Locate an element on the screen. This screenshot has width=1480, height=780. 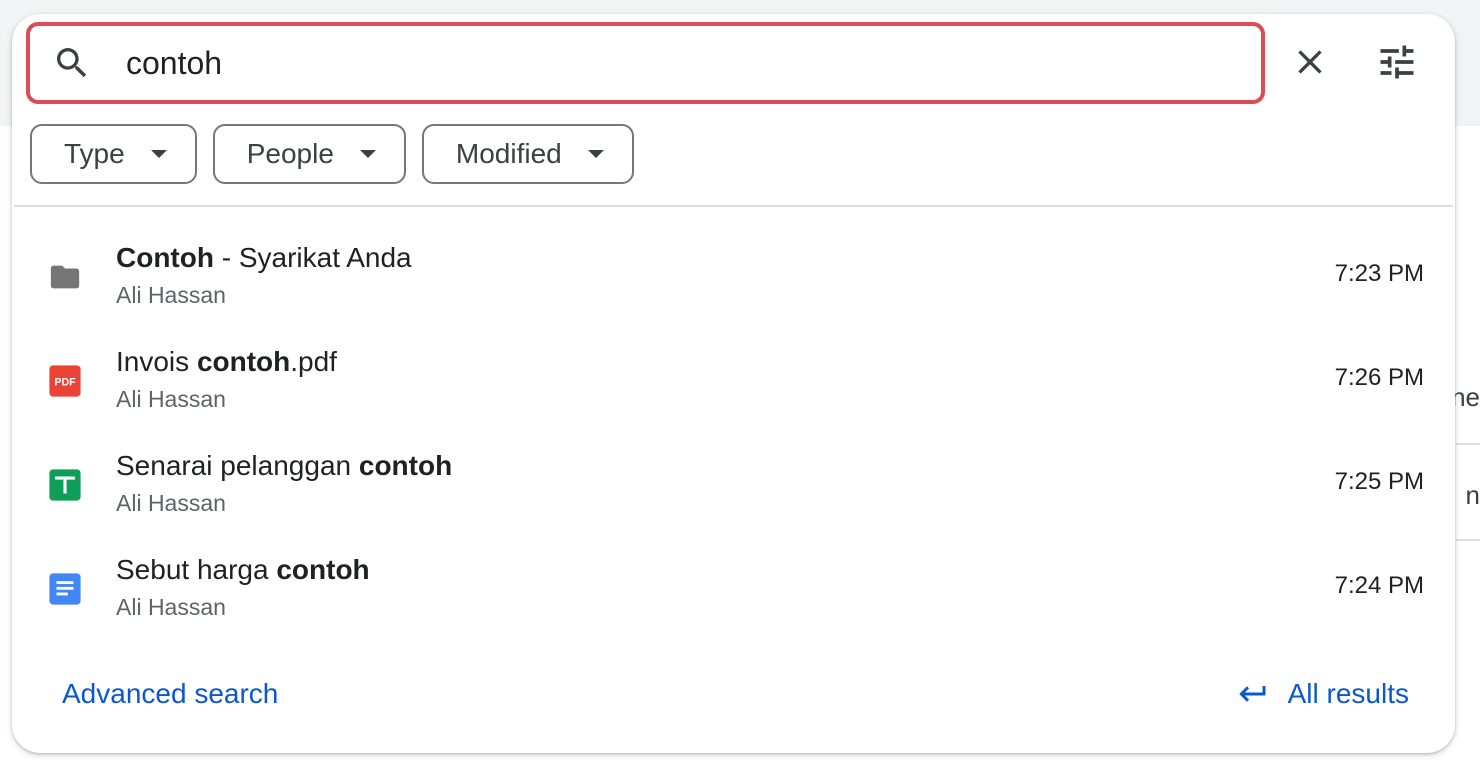
filter-chip-type: Type is located at coordinates (113, 154).